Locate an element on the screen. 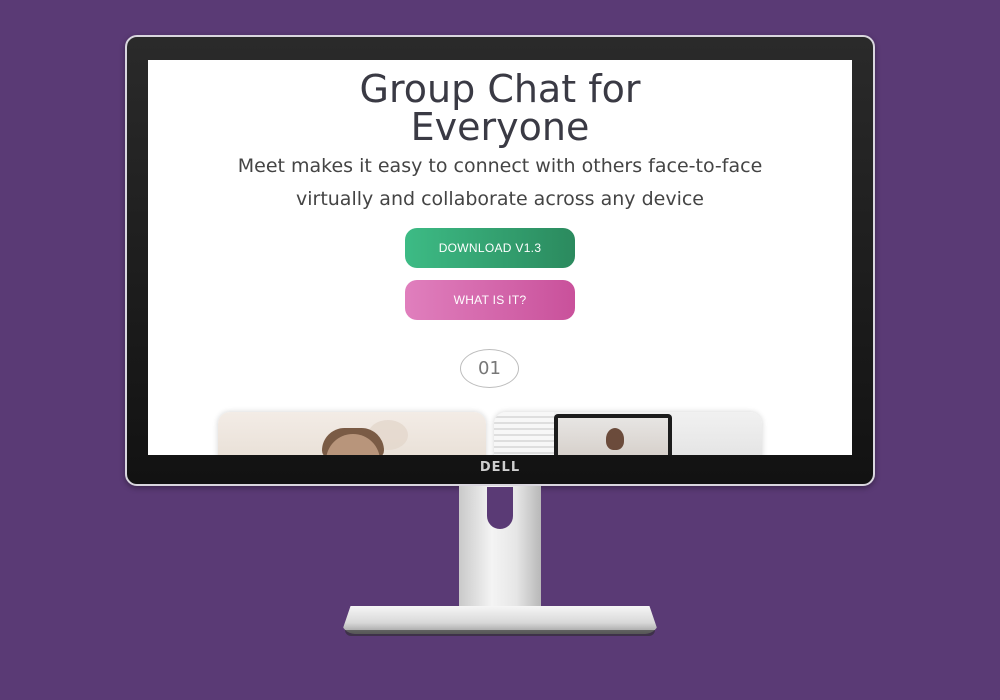 This screenshot has width=1000, height=700. hero-title-line2: Everyone is located at coordinates (500, 127).